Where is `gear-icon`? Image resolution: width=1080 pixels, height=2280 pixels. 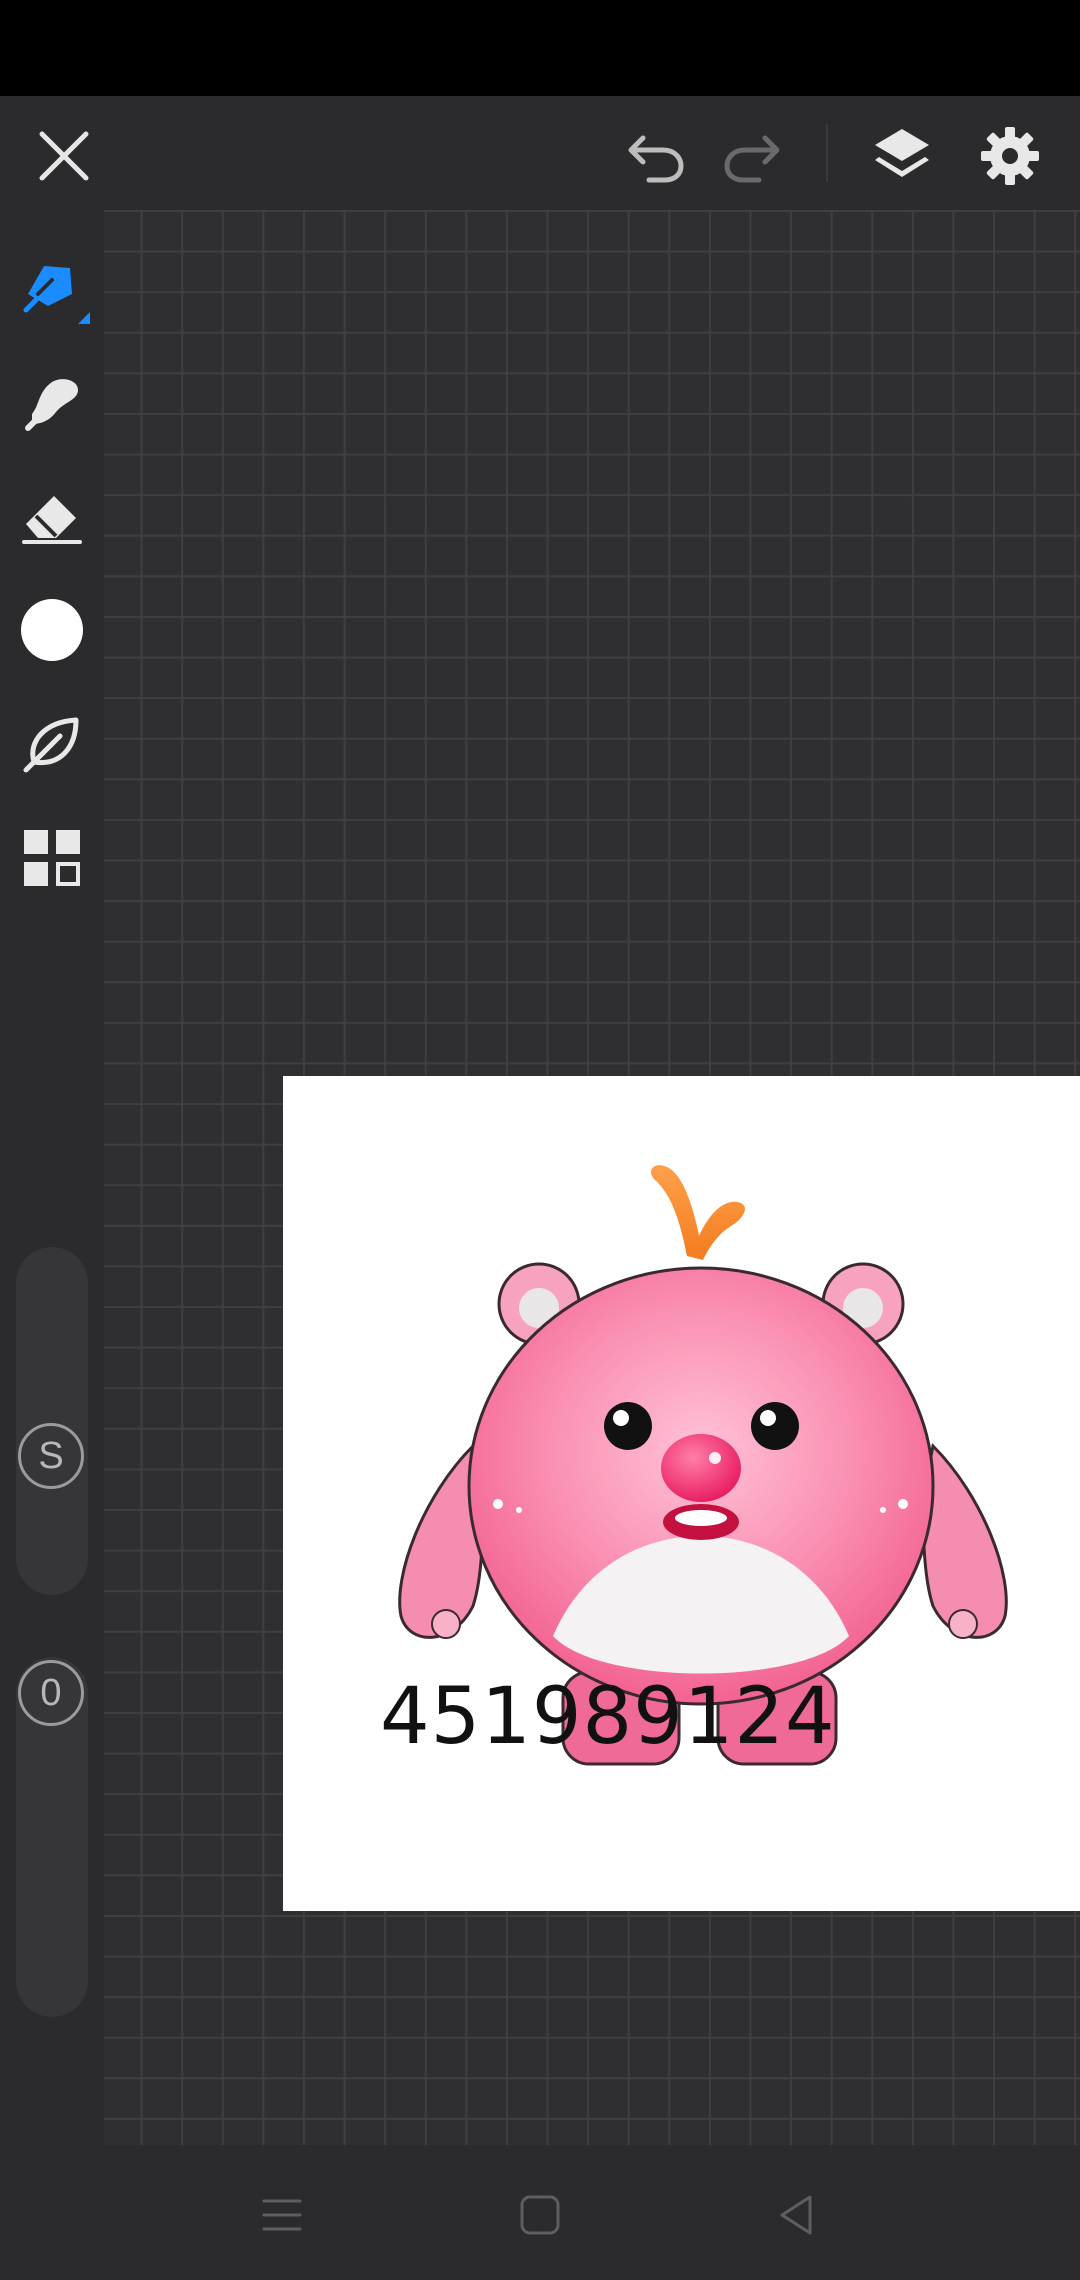 gear-icon is located at coordinates (1010, 156).